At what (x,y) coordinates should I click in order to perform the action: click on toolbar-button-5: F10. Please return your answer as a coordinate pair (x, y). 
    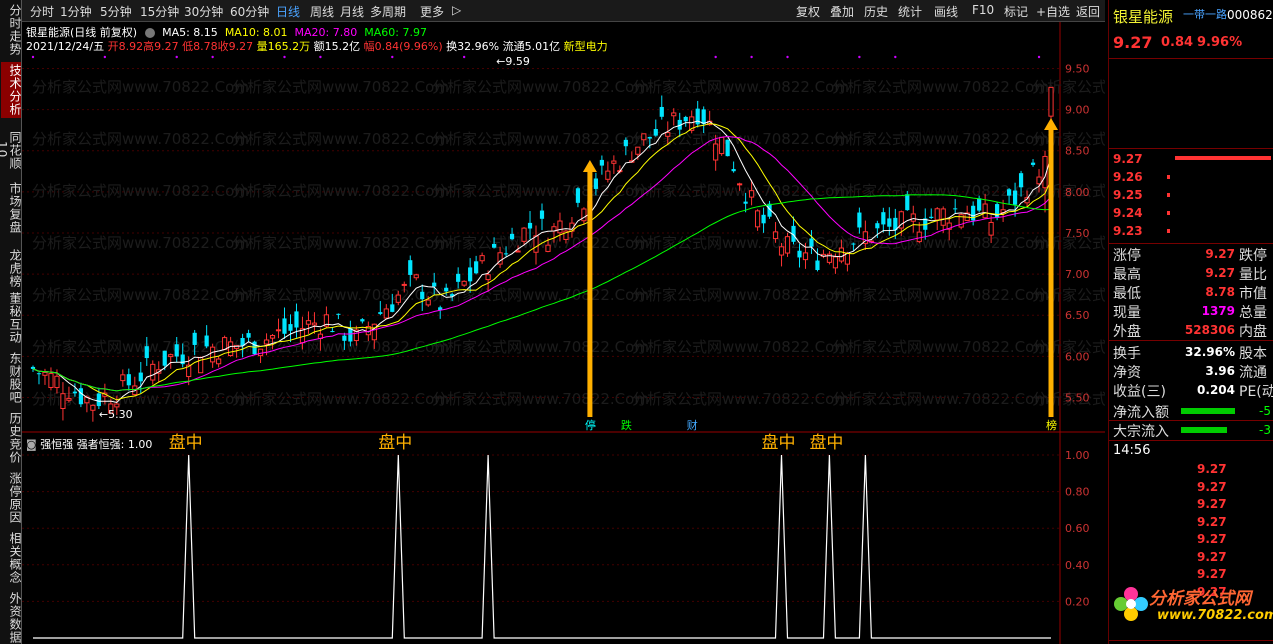
    Looking at the image, I should click on (983, 10).